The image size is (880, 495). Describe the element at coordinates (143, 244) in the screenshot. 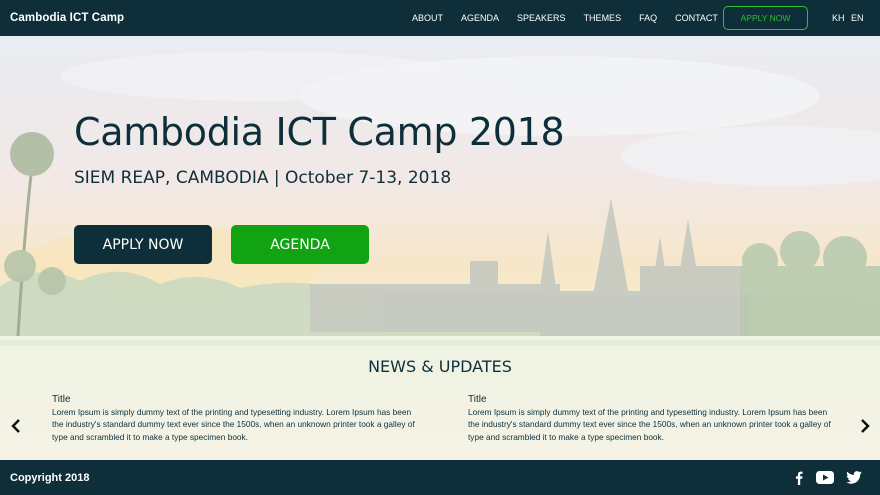

I see `hero-apply-now-button: APPLY NOW` at that location.